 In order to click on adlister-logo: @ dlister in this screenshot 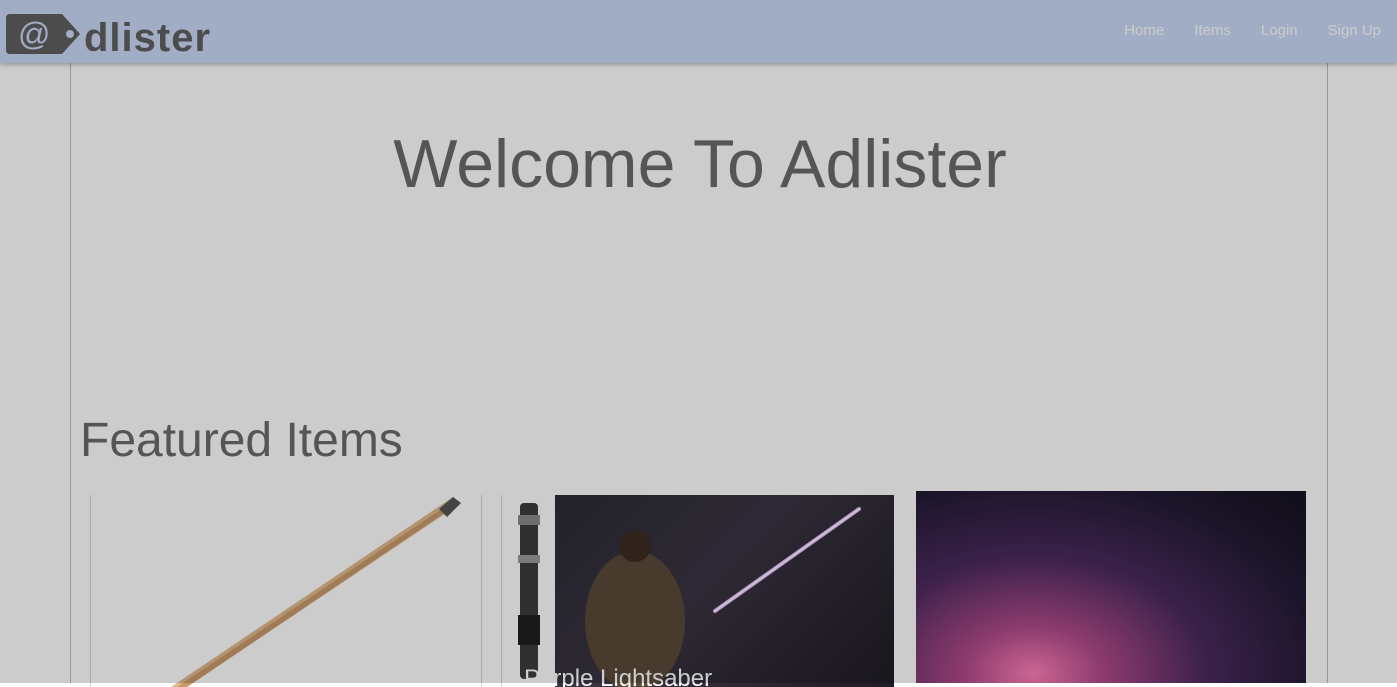, I will do `click(107, 34)`.